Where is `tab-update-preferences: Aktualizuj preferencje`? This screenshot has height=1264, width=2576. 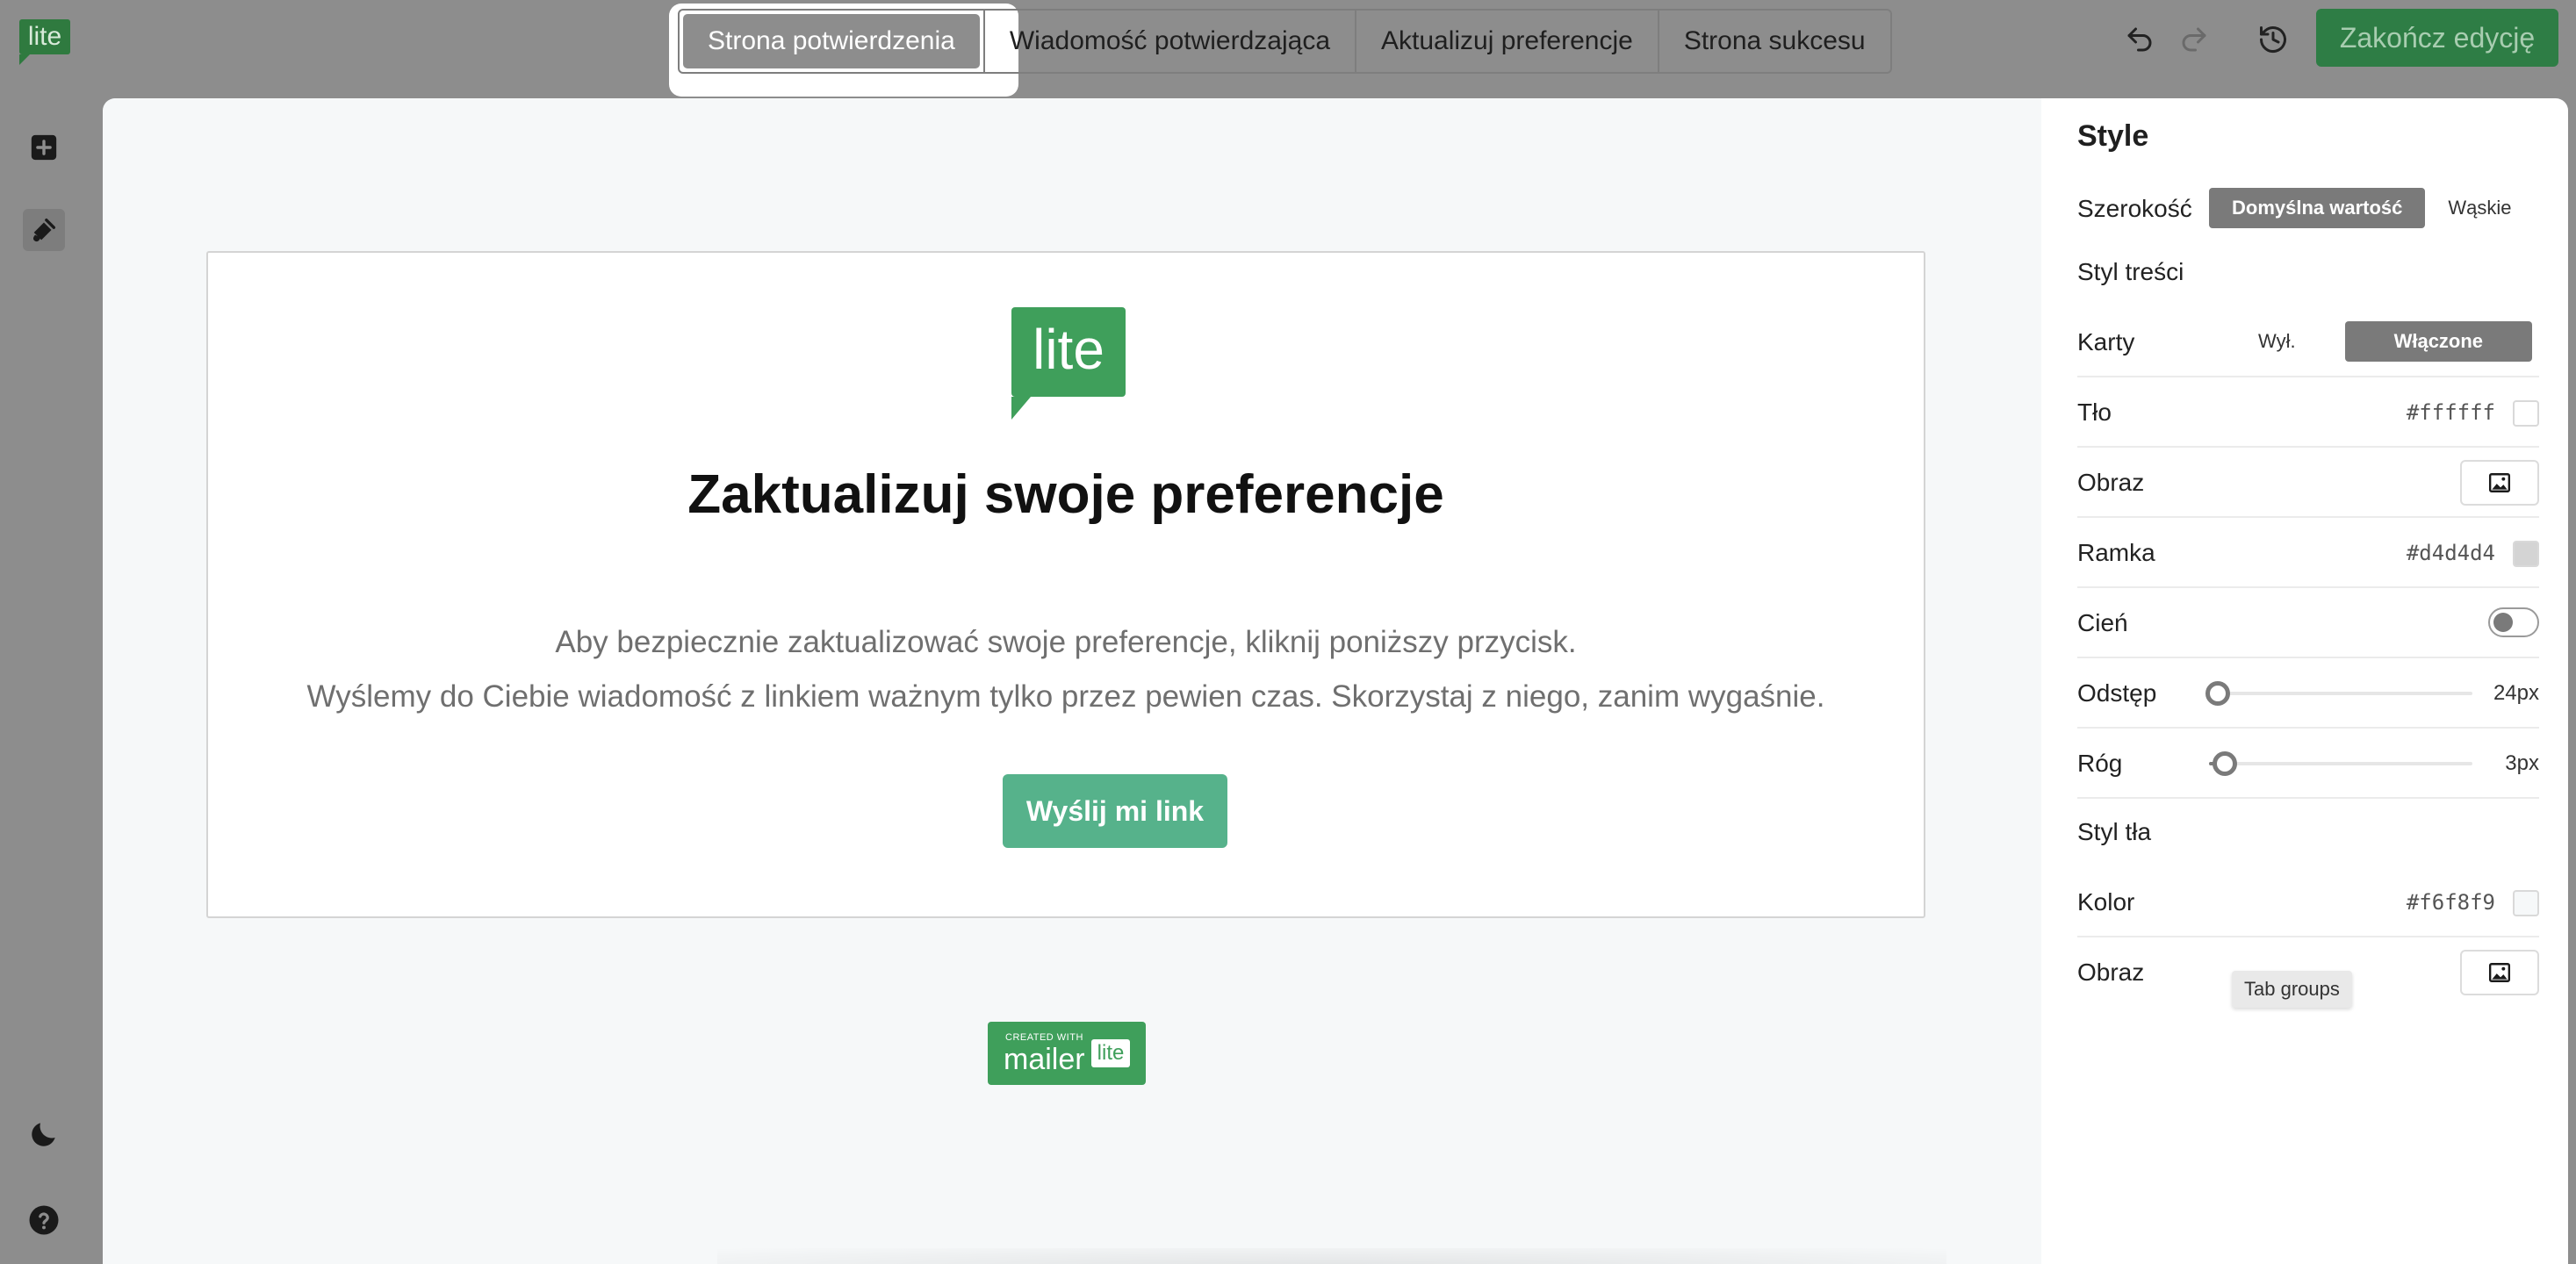
tab-update-preferences: Aktualizuj preferencje is located at coordinates (1506, 42).